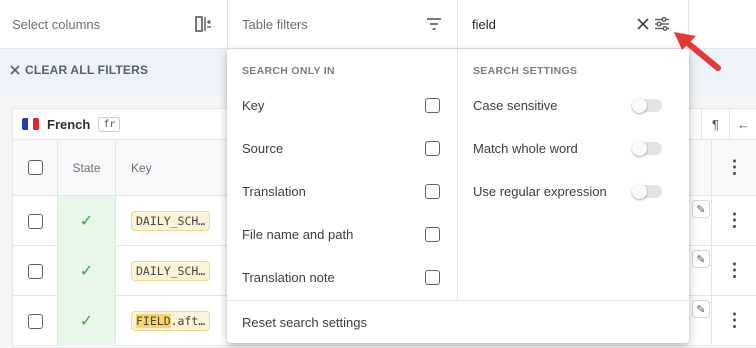 This screenshot has width=756, height=348. I want to click on option-label: Case sensitive, so click(515, 105).